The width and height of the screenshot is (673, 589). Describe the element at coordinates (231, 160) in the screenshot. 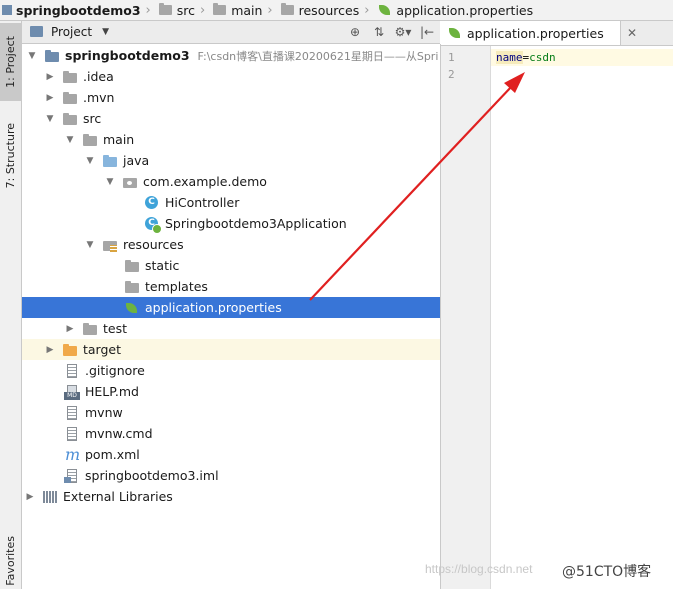

I see `tree-item-java: ▼ java` at that location.